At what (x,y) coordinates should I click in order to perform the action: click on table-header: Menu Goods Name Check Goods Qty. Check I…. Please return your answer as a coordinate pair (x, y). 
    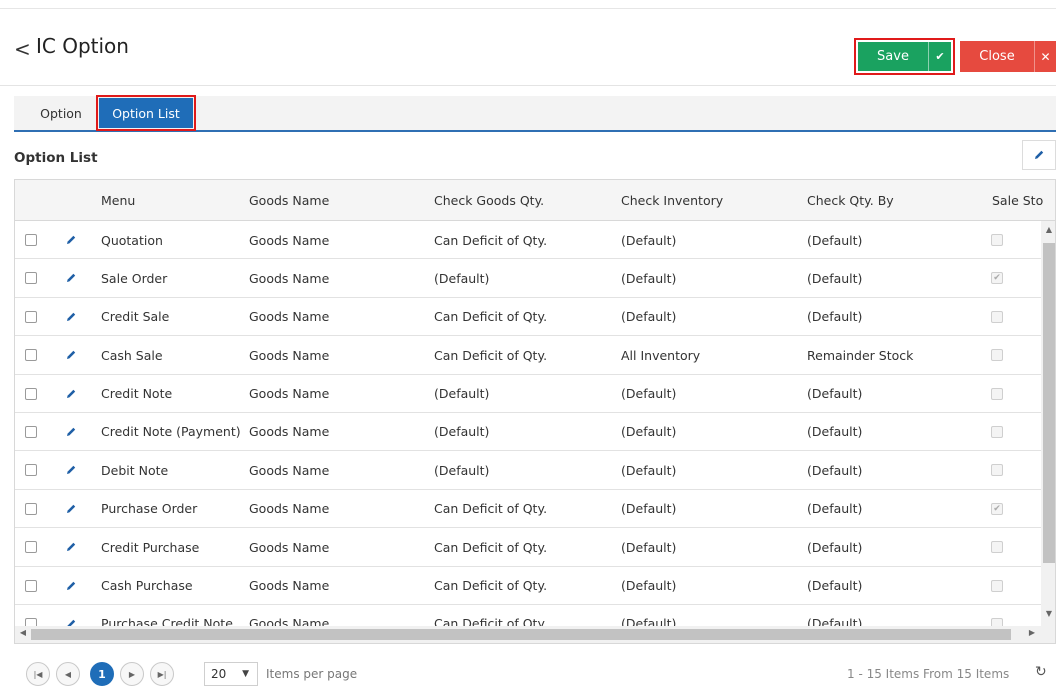
    Looking at the image, I should click on (535, 200).